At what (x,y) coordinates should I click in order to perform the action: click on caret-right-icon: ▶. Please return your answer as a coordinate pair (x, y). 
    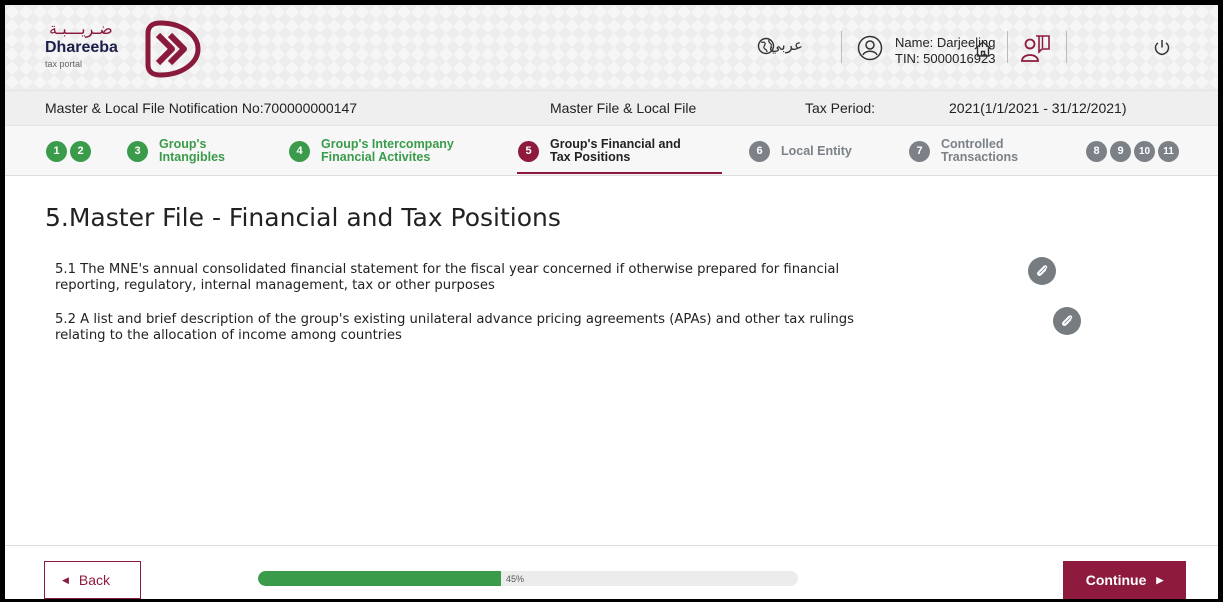
    Looking at the image, I should click on (1160, 579).